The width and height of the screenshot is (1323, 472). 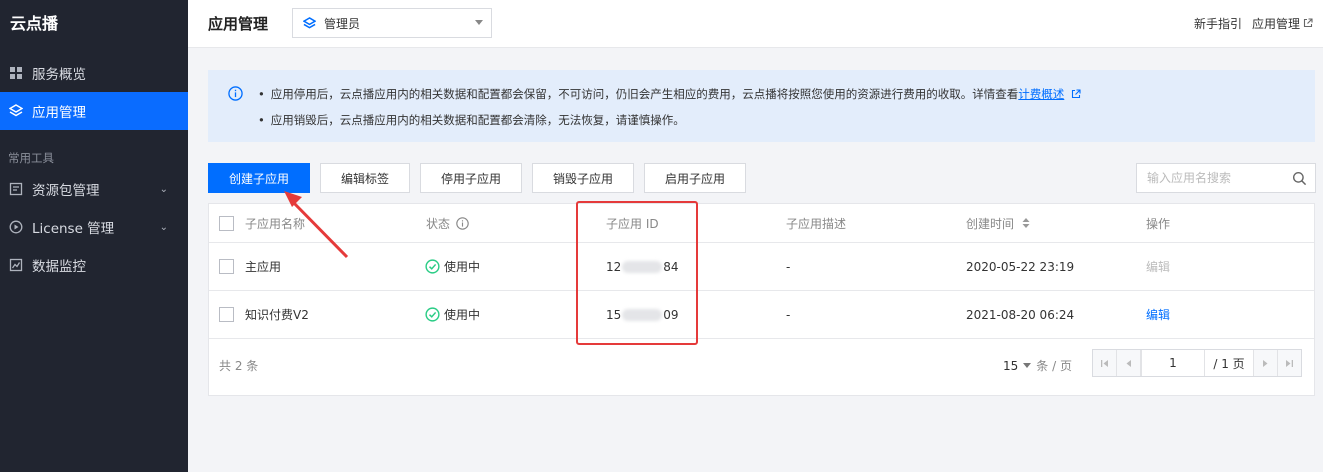 I want to click on header-action: 操作, so click(x=1158, y=223).